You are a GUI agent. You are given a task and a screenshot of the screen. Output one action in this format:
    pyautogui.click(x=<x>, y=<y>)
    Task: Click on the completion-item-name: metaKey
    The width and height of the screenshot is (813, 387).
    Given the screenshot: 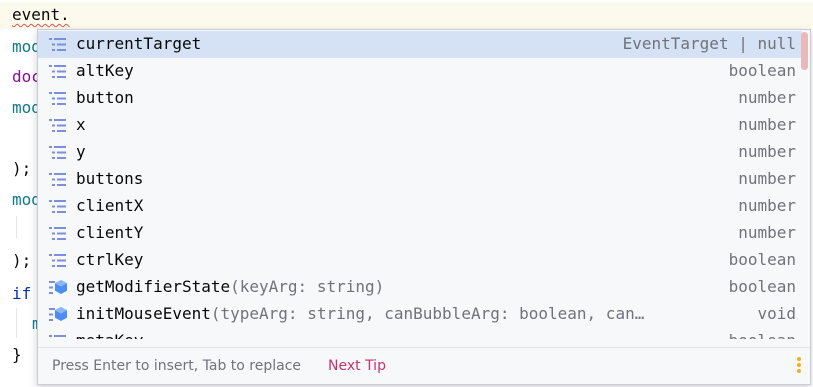 What is the action you would take?
    pyautogui.click(x=109, y=335)
    